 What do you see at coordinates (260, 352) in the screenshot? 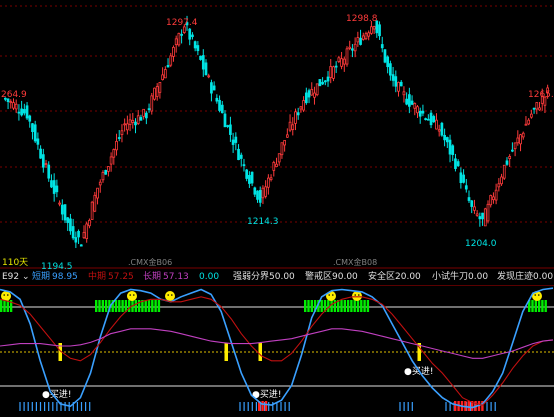
I see `signal-bar` at bounding box center [260, 352].